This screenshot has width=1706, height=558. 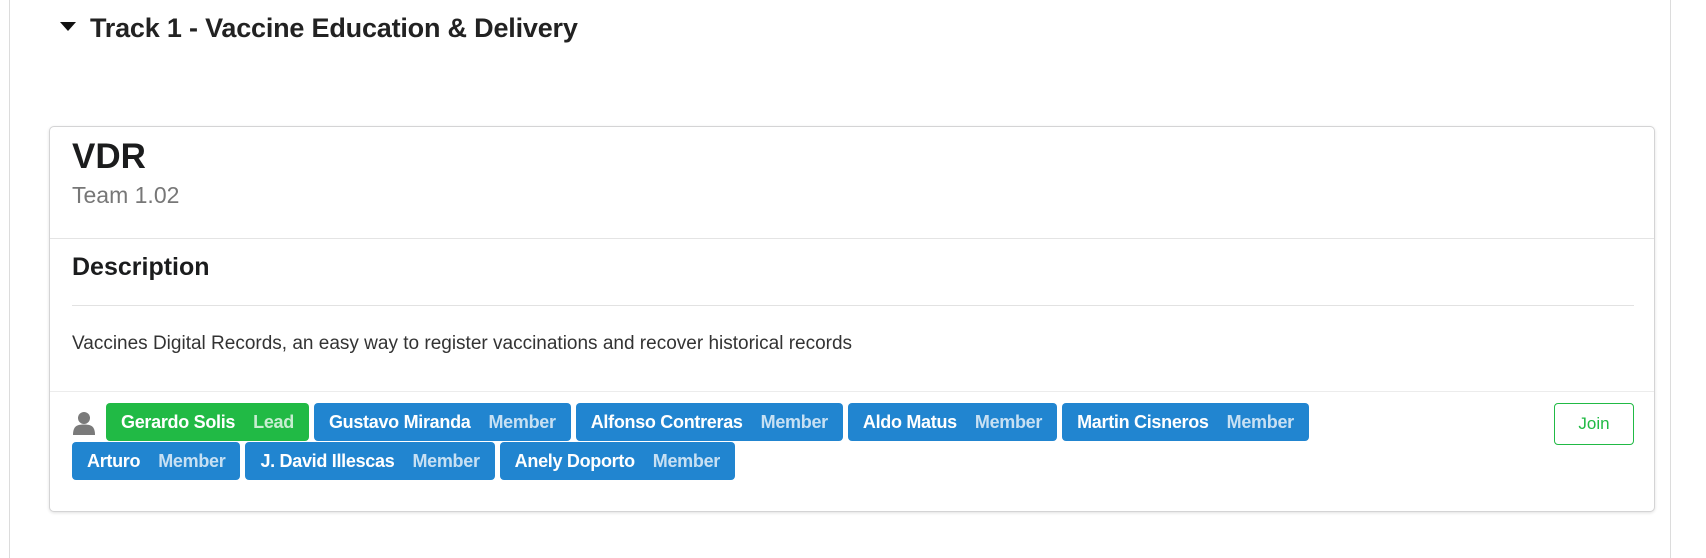 I want to click on description-divider, so click(x=853, y=305).